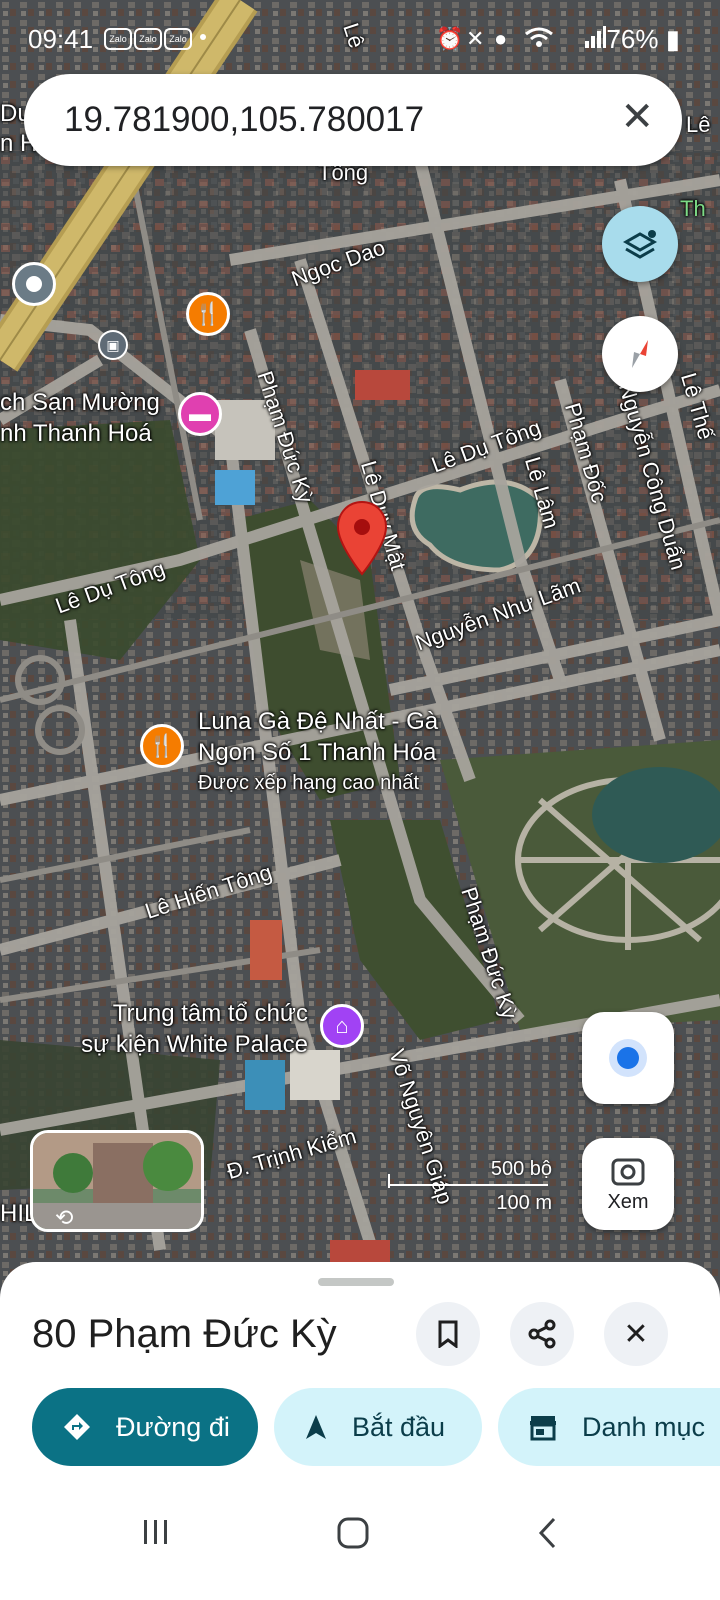  I want to click on share-button, so click(542, 1334).